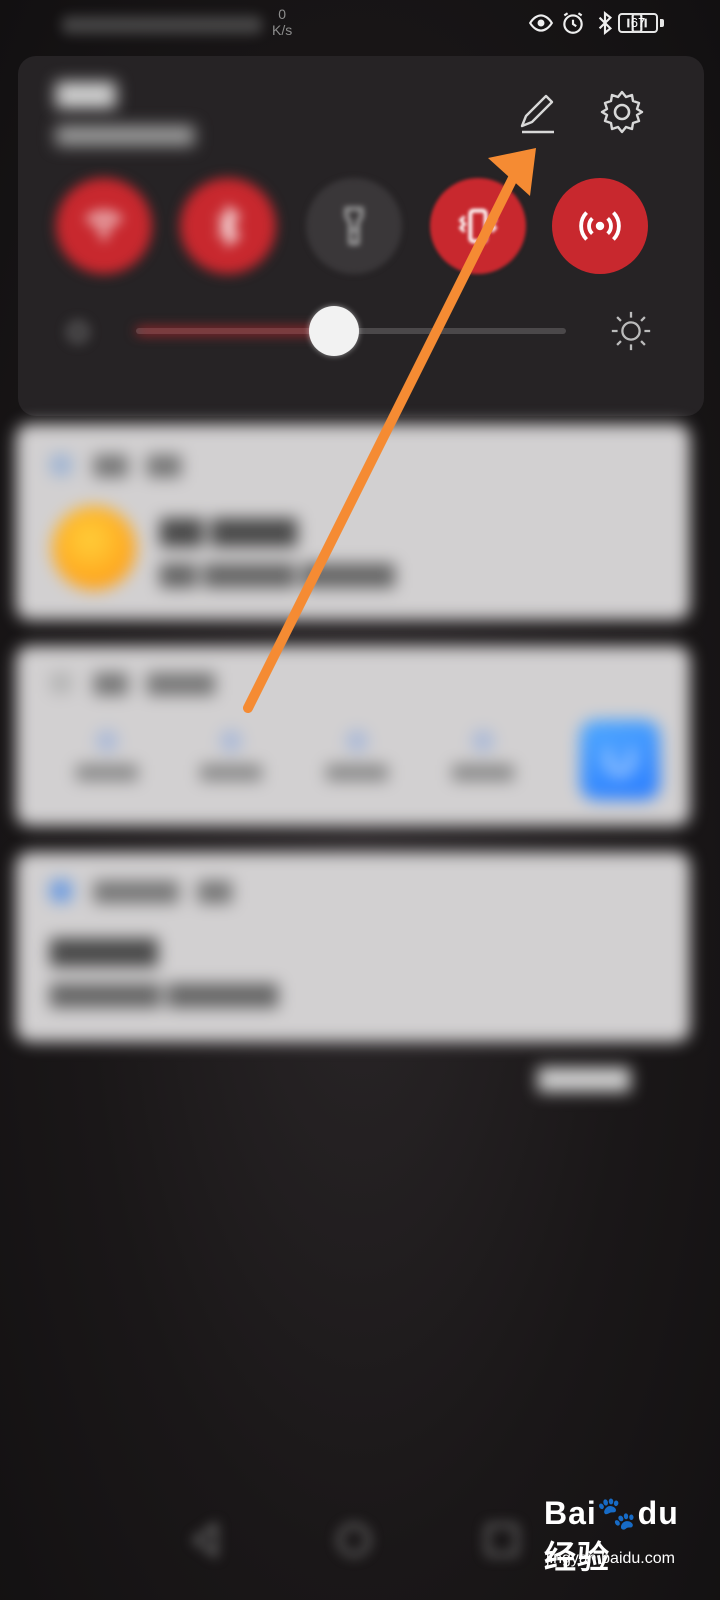  Describe the element at coordinates (617, 1513) in the screenshot. I see `paw-icon: 🐾` at that location.